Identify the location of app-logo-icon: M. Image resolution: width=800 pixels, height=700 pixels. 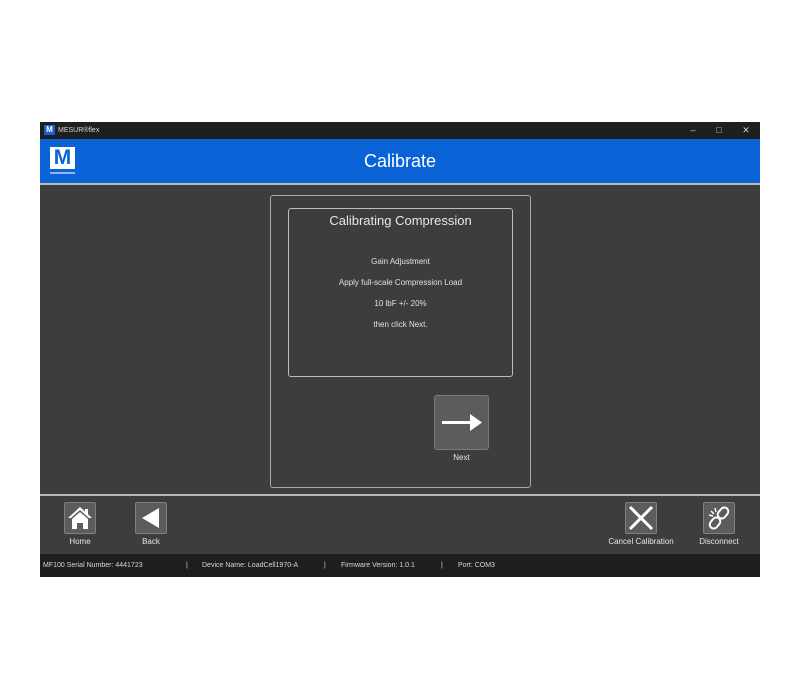
(49, 130).